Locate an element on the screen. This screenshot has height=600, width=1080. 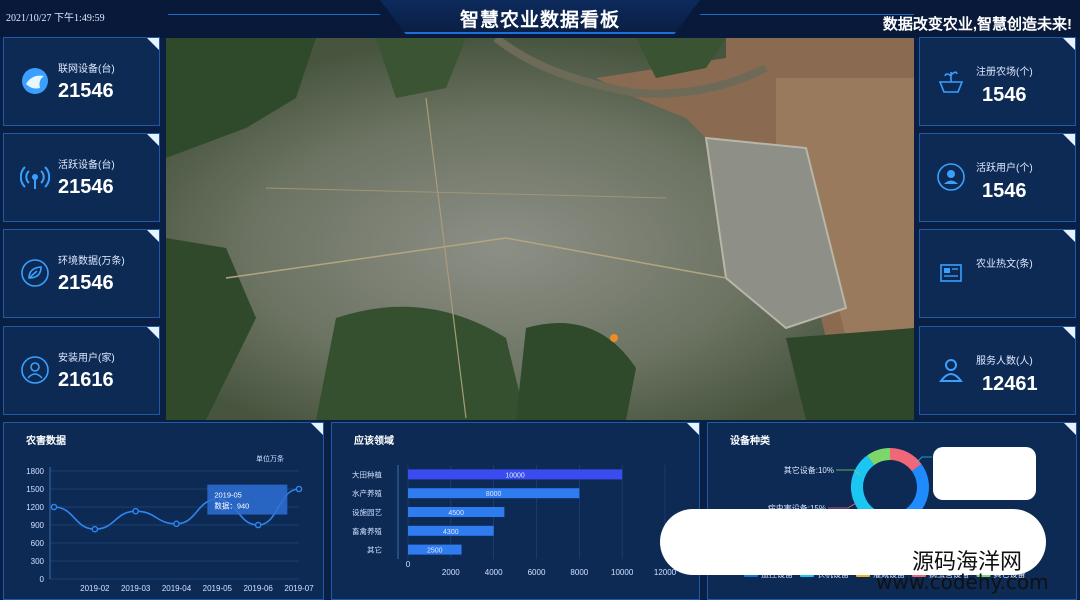
category-label: 水产养殖 is located at coordinates (367, 493).